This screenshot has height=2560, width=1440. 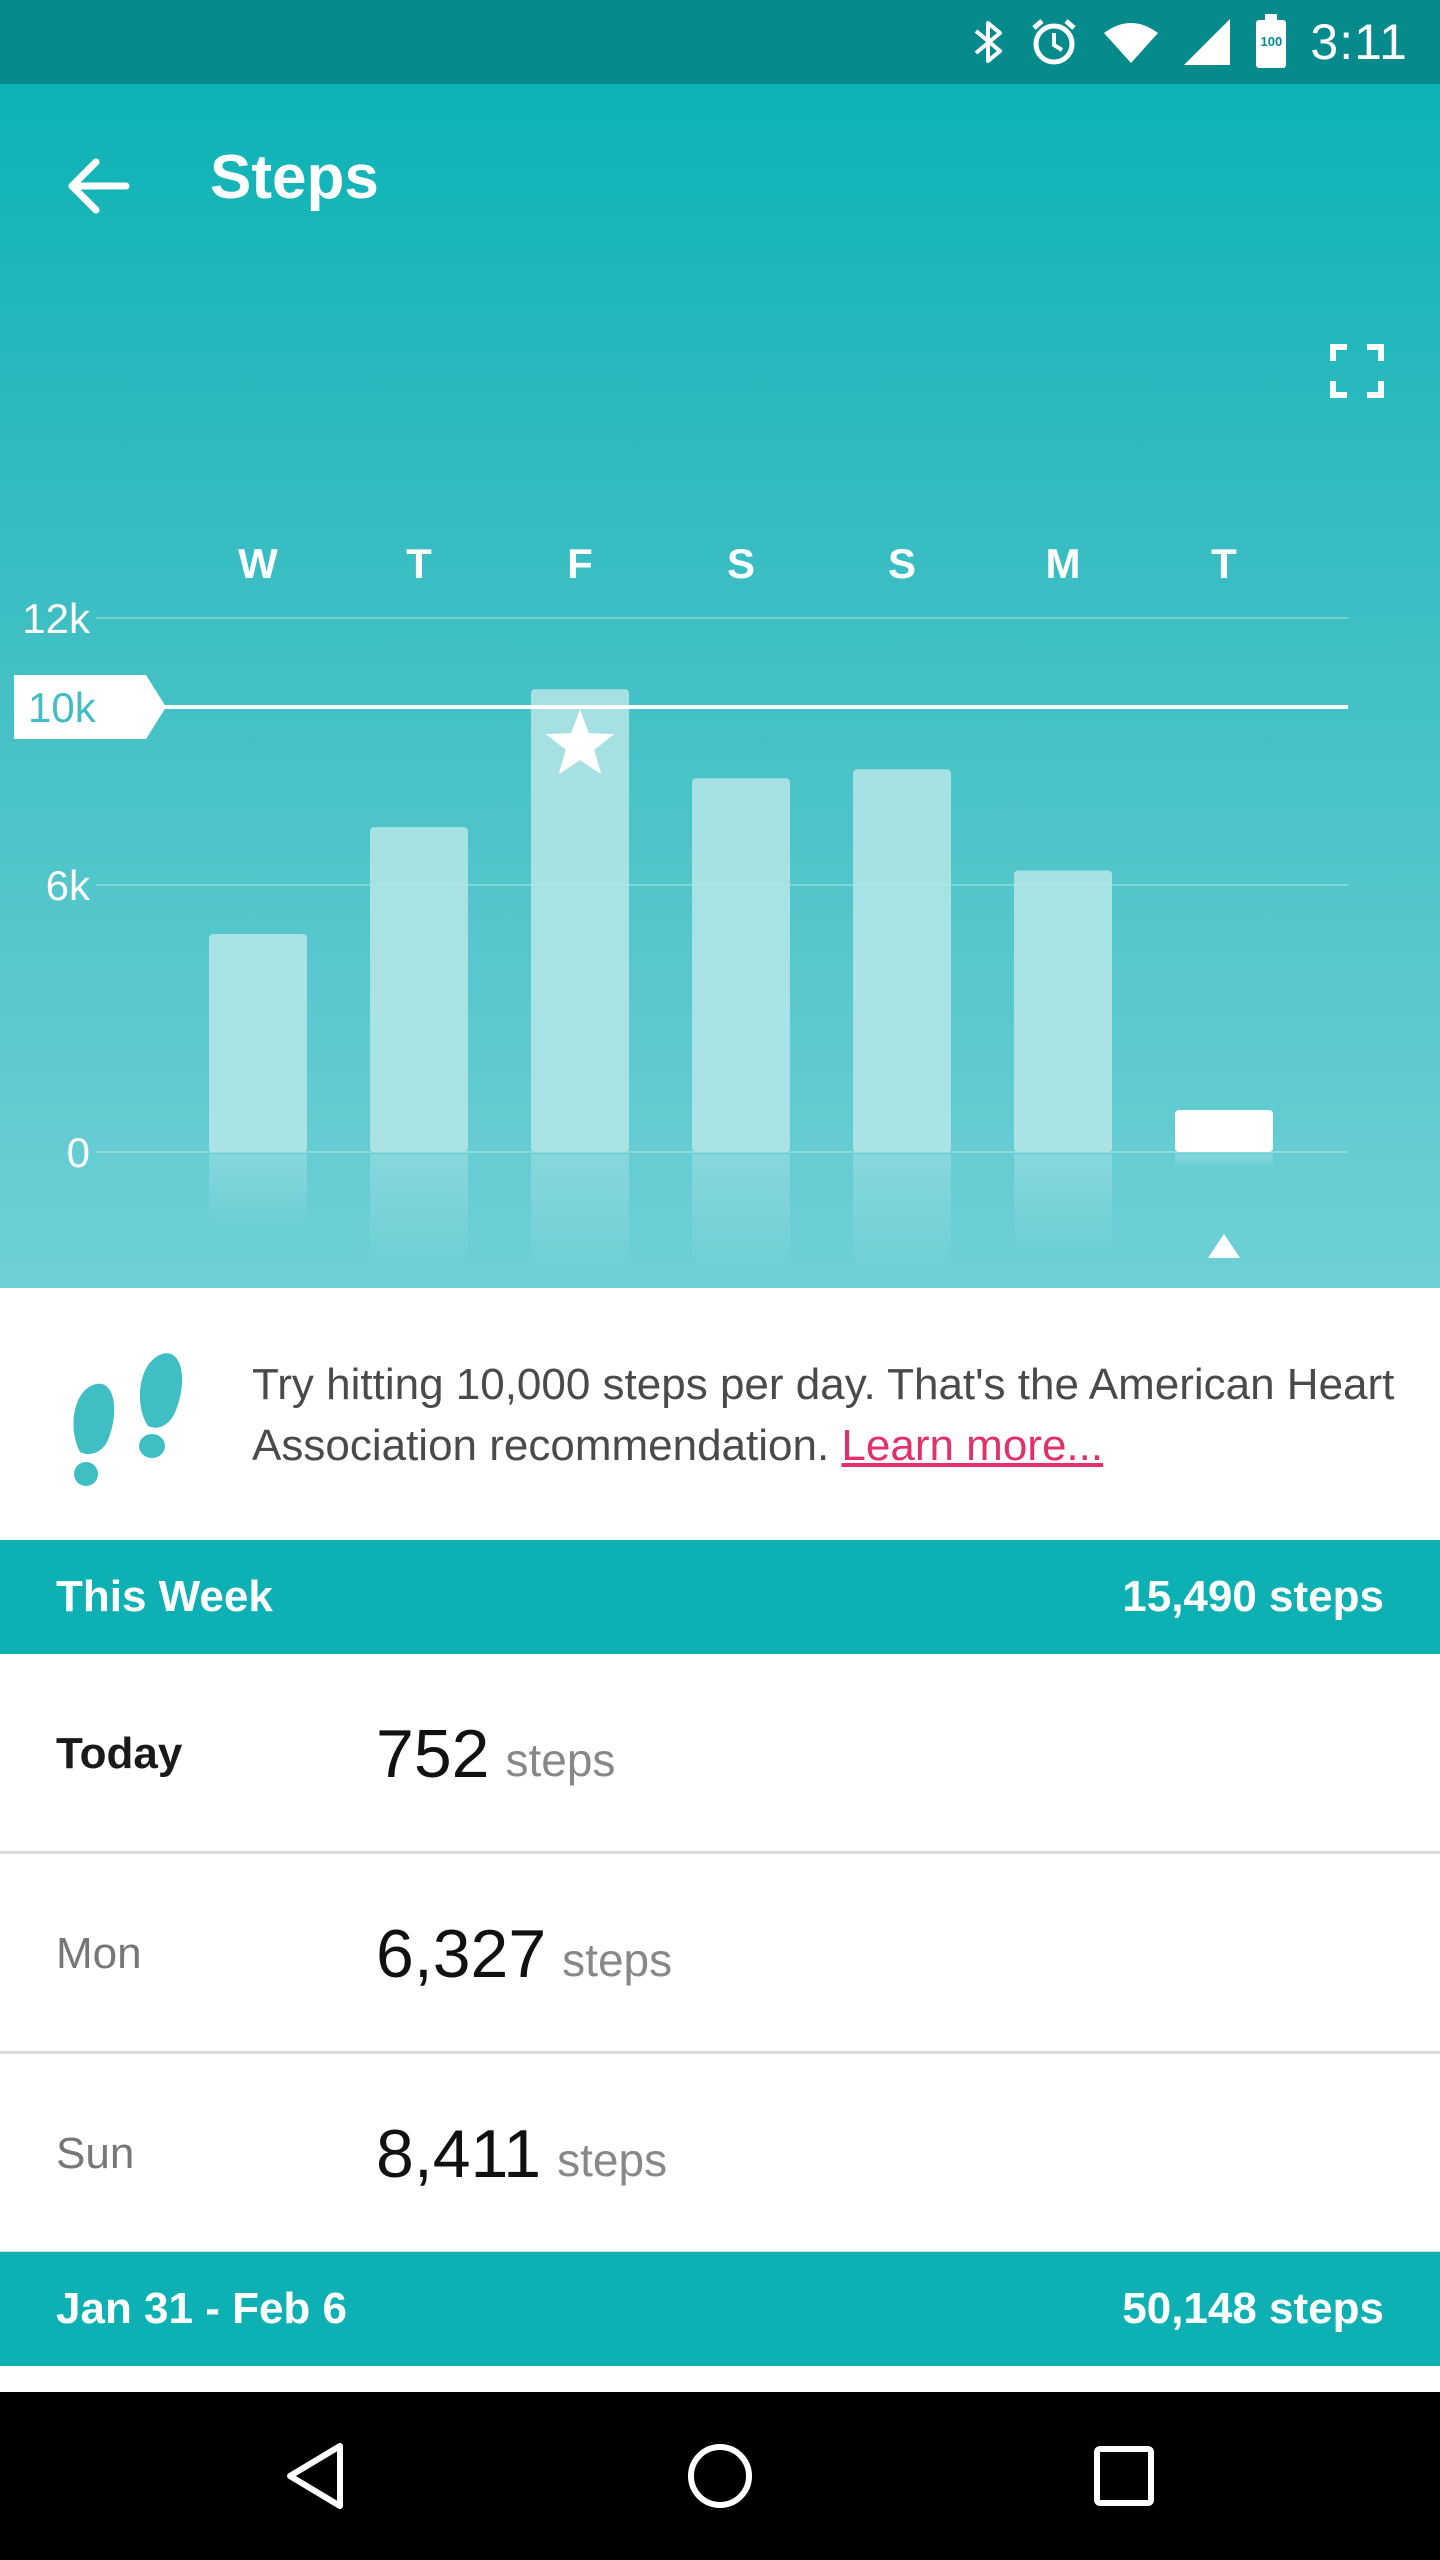 I want to click on nav-back-button, so click(x=316, y=2476).